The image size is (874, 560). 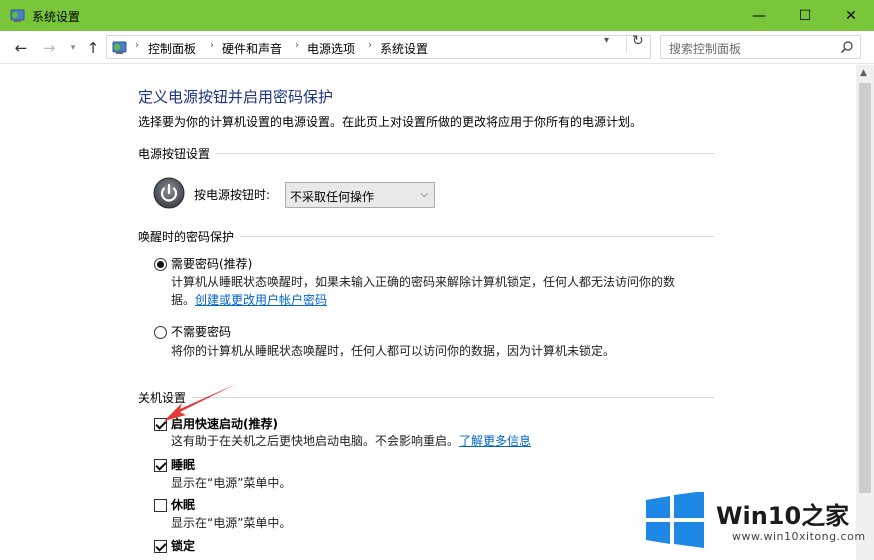 I want to click on power-icon, so click(x=169, y=193).